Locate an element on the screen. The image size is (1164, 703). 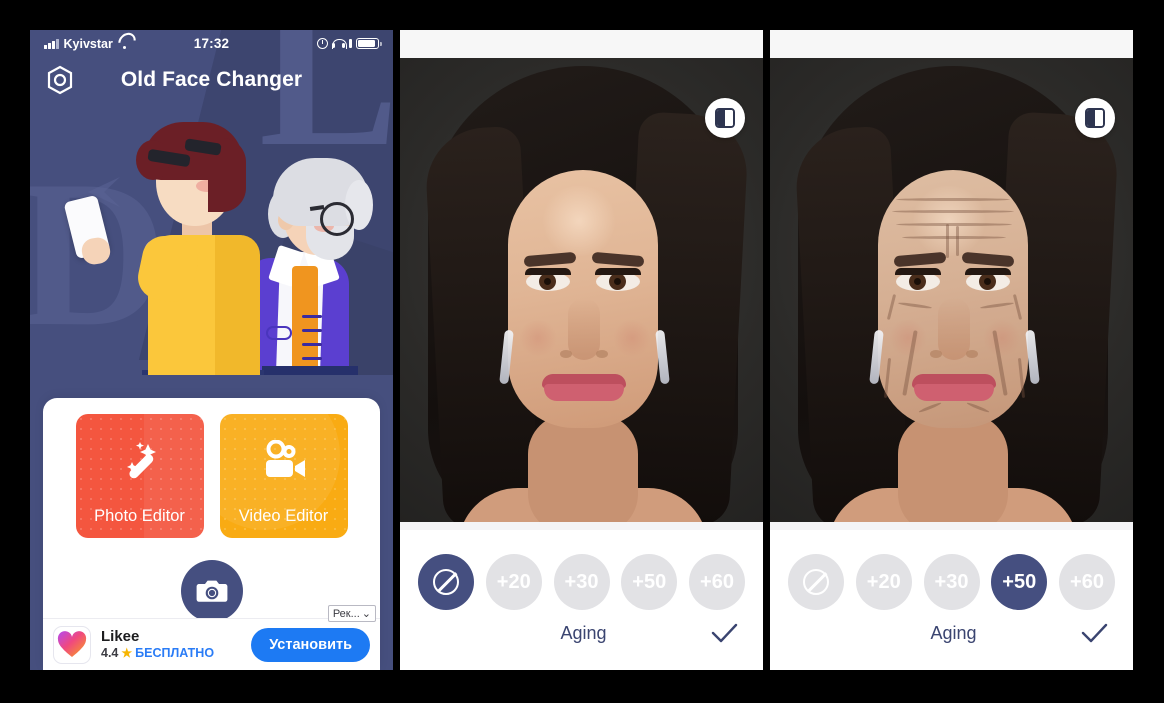
video-editor-tile: Video Editor is located at coordinates (283, 476).